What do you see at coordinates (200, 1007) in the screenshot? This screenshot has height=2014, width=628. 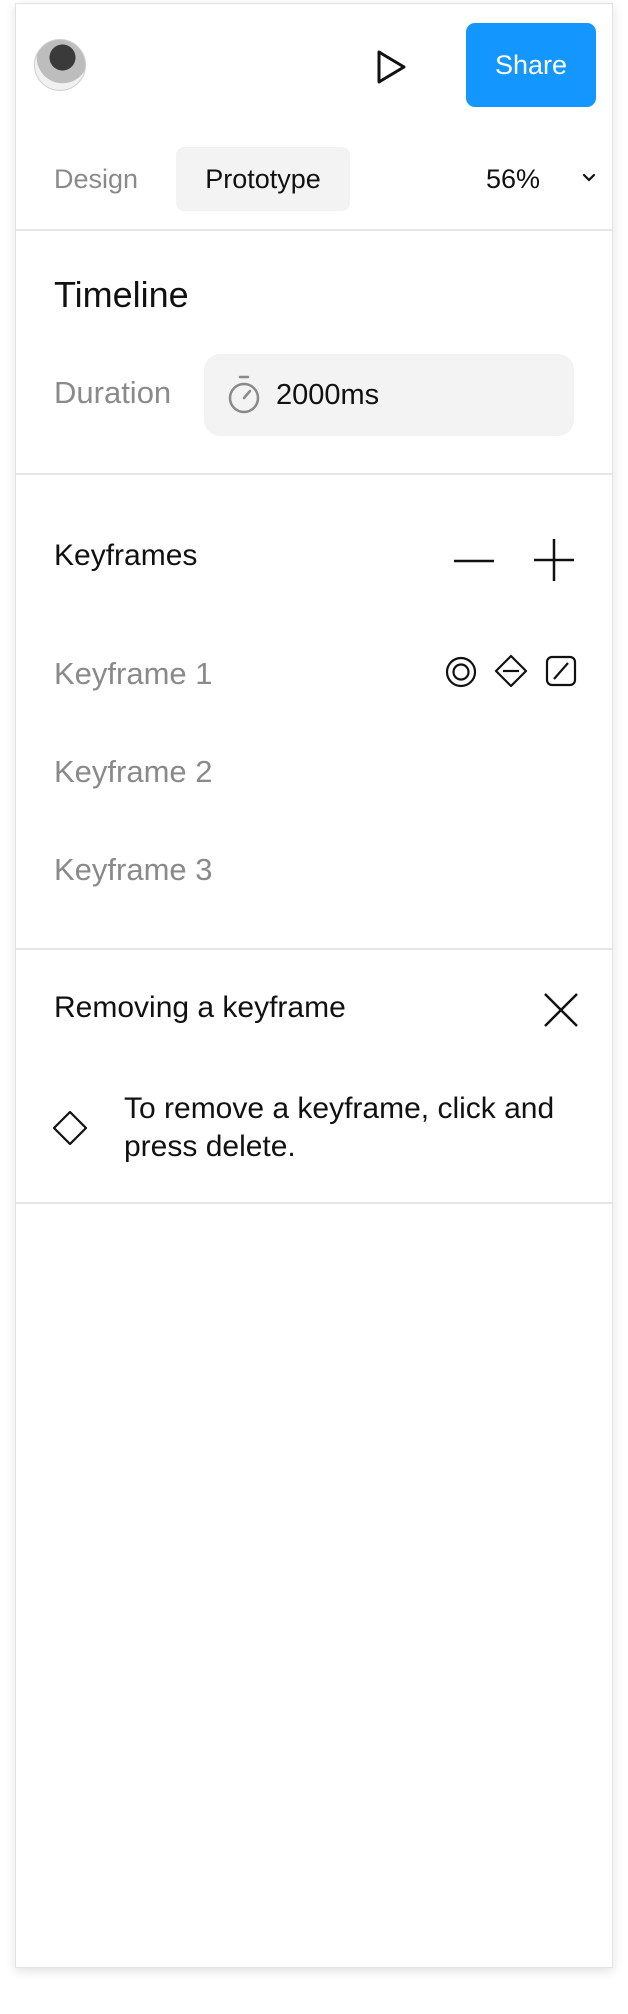 I see `info-title: Removing a keyframe` at bounding box center [200, 1007].